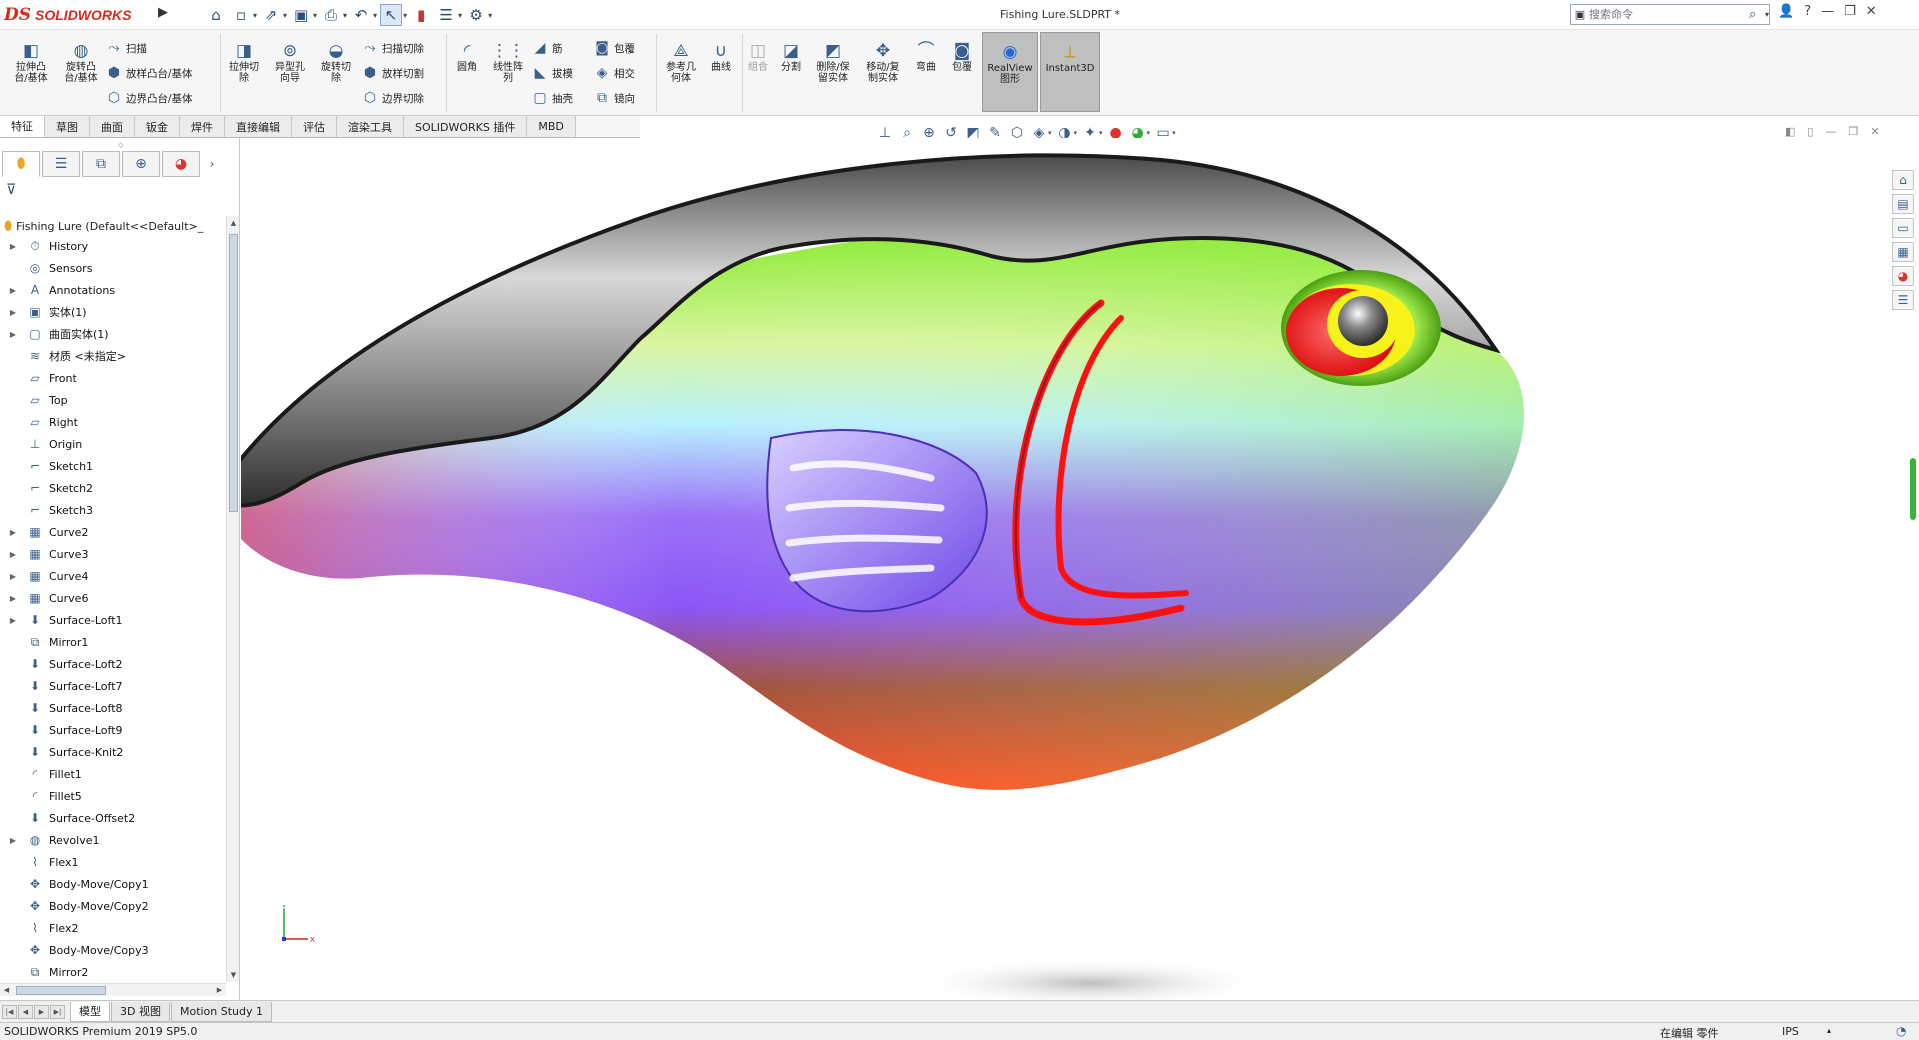  Describe the element at coordinates (1871, 11) in the screenshot. I see `close-icon: ✕` at that location.